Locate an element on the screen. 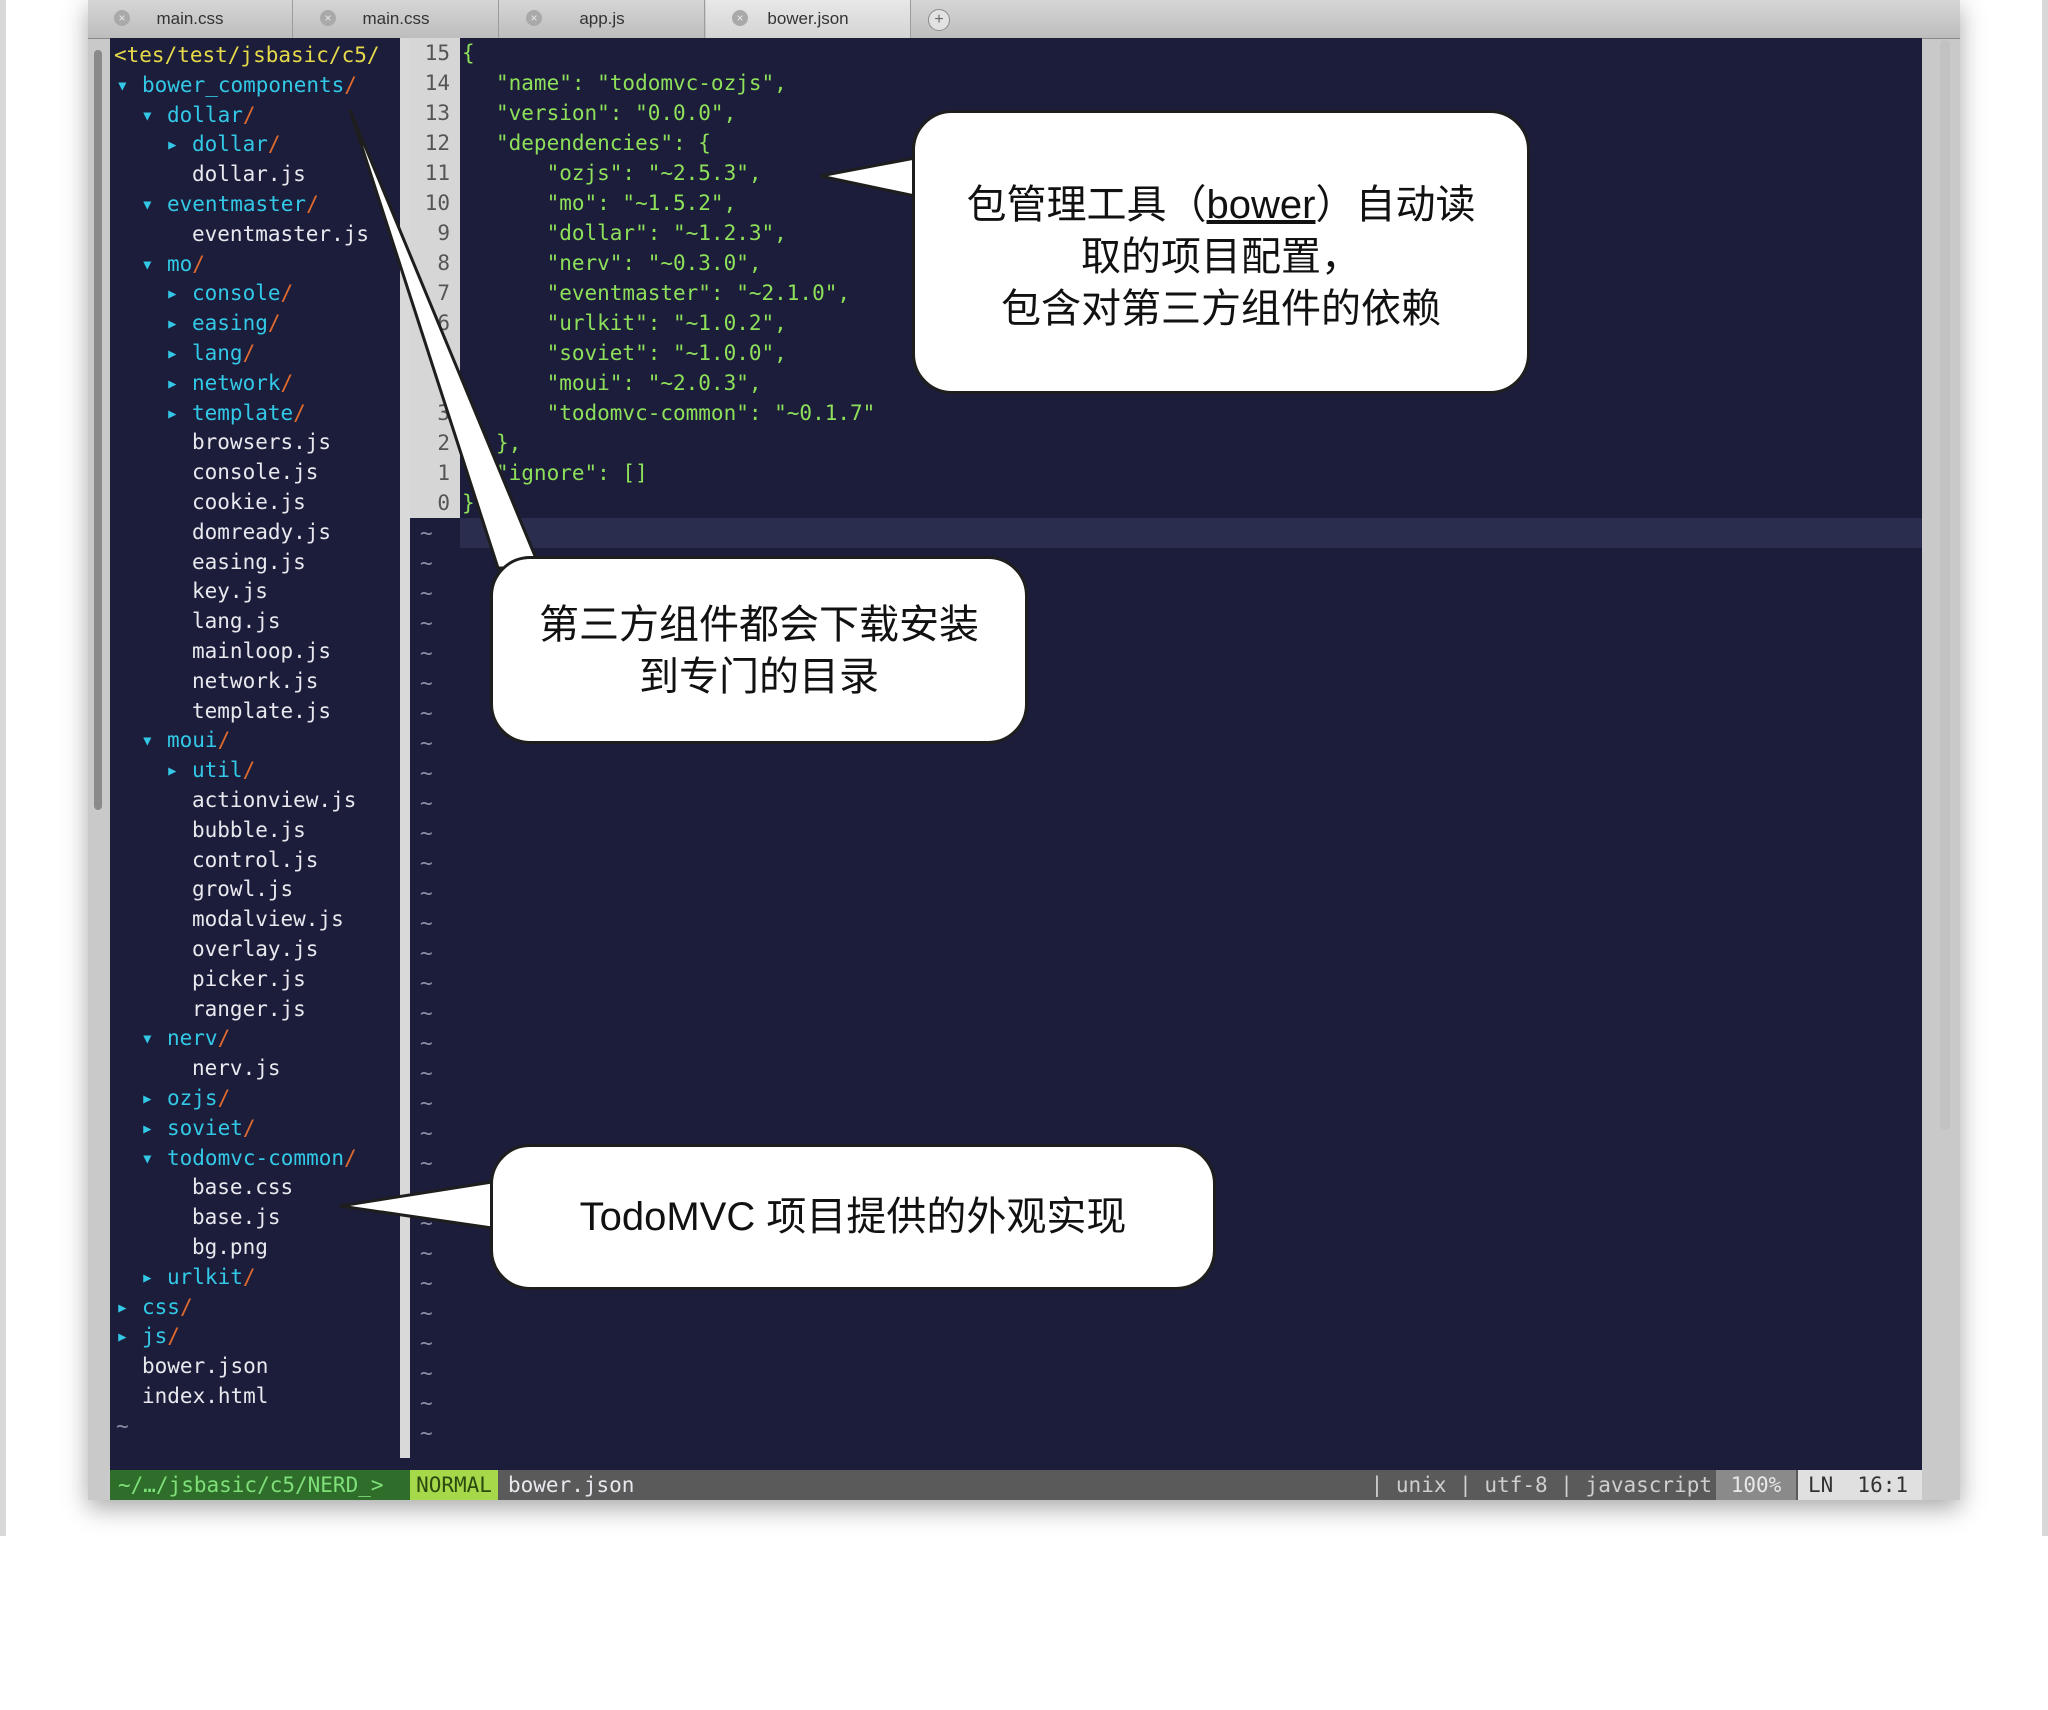 This screenshot has height=1710, width=2048. bower-config-callout: 包管理工具（bower）自动读 取的项目配置， 包含对第三方组件的依赖 is located at coordinates (1221, 252).